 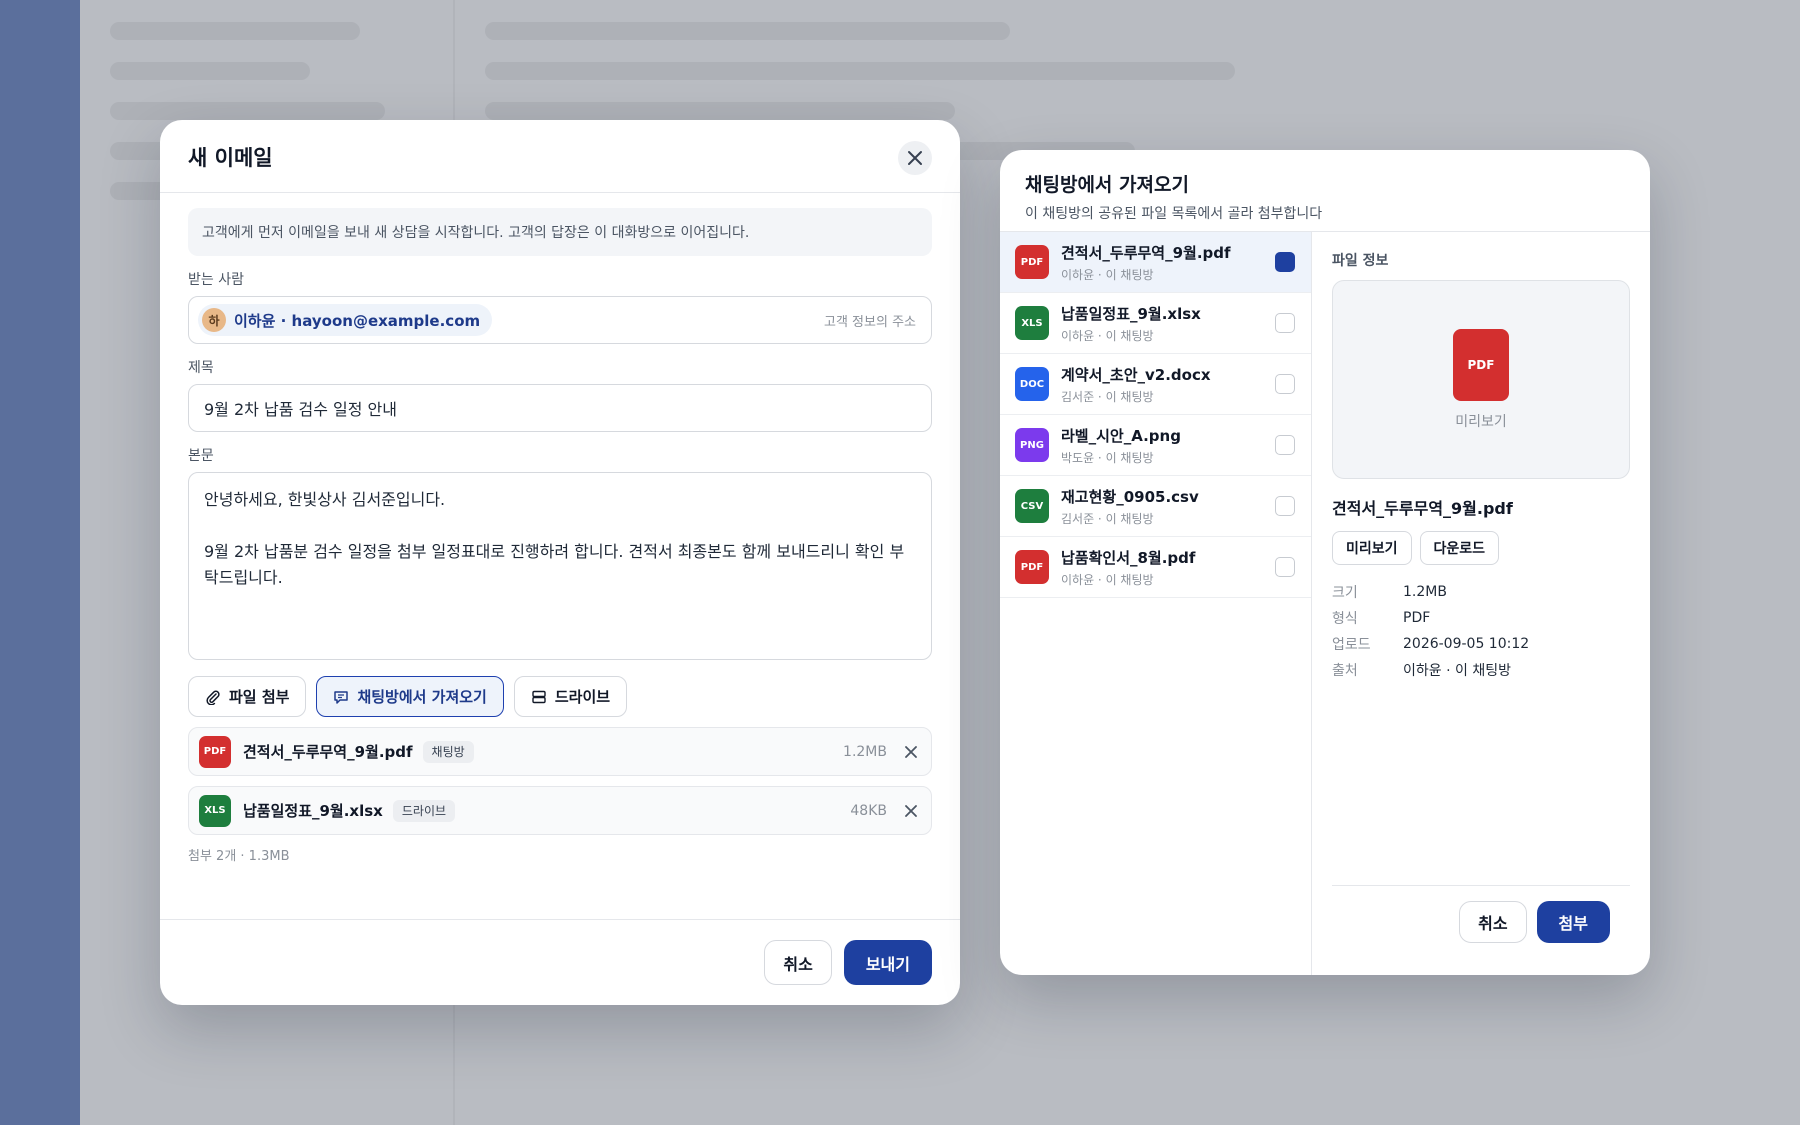 What do you see at coordinates (1128, 557) in the screenshot?
I see `file-name: 납품확인서_8월.pdf` at bounding box center [1128, 557].